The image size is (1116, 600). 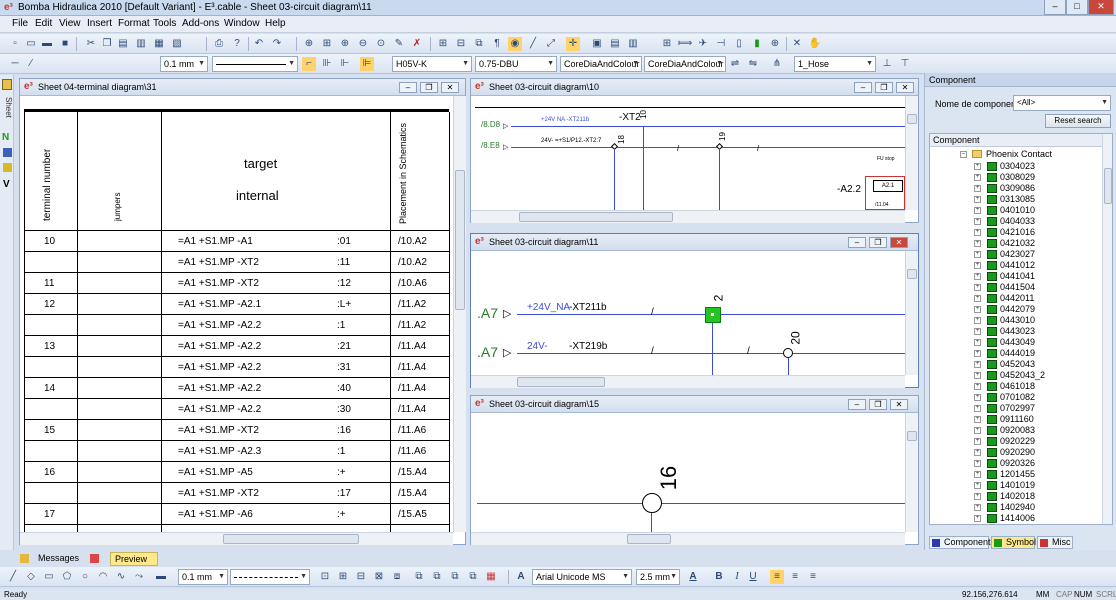 What do you see at coordinates (31, 64) in the screenshot?
I see `line-color-icon: ⁄` at bounding box center [31, 64].